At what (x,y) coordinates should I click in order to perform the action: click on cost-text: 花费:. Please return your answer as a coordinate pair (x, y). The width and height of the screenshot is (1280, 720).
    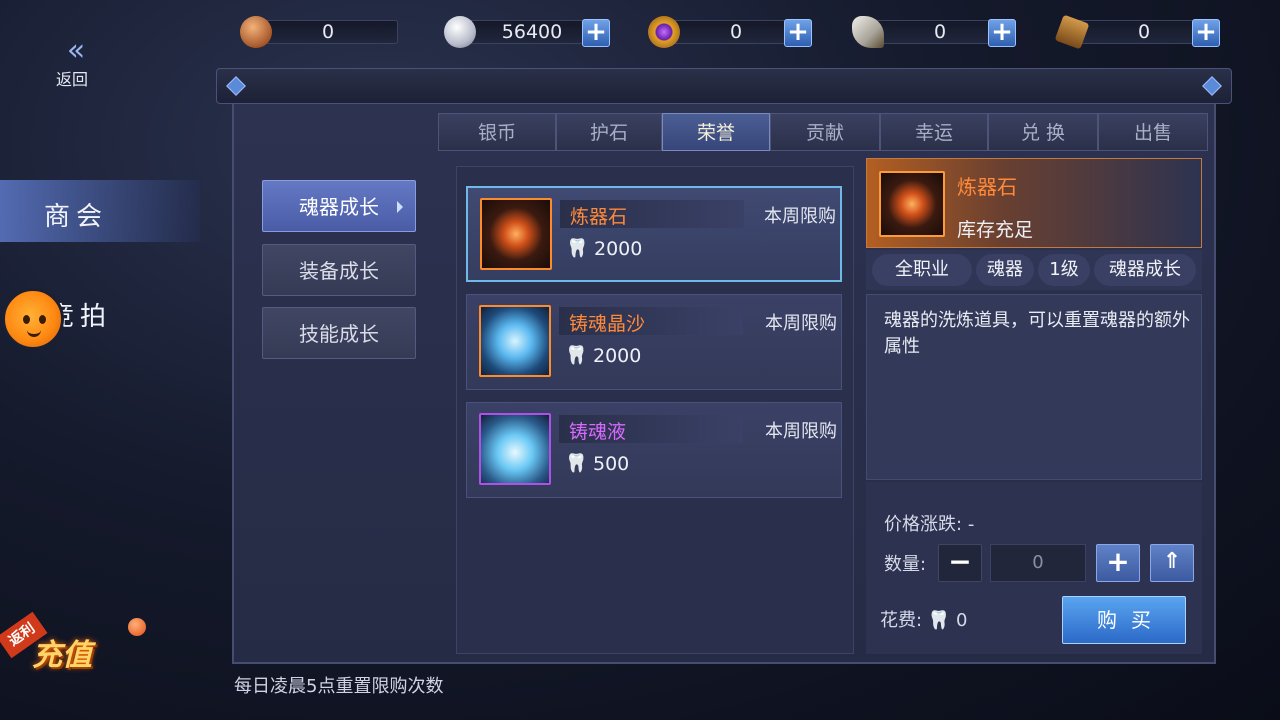
    Looking at the image, I should click on (901, 620).